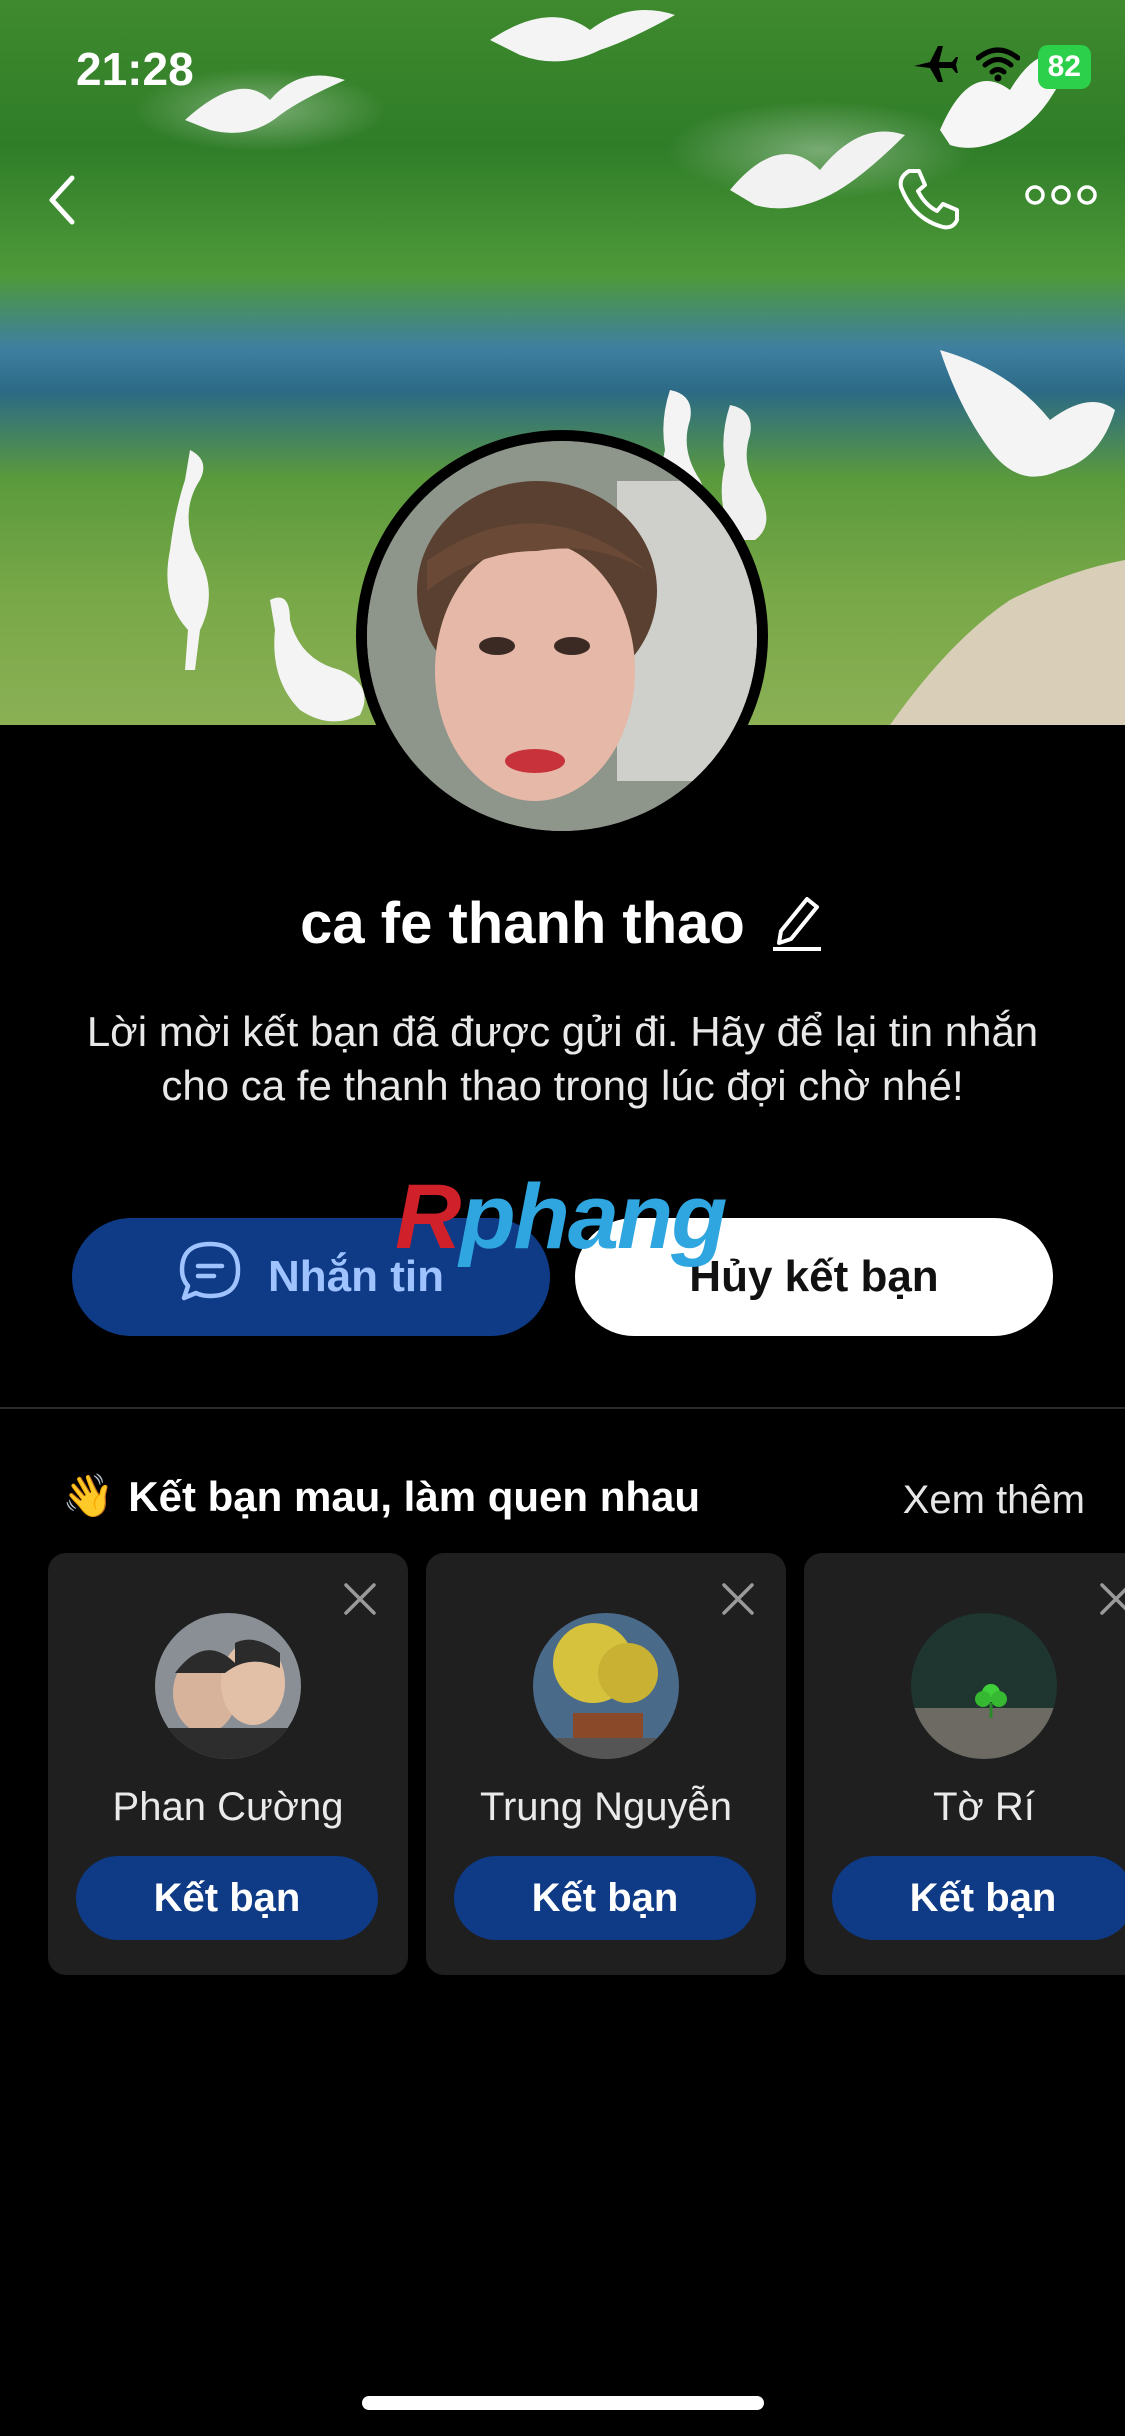 The width and height of the screenshot is (1125, 2436). I want to click on message-button: Nhắn tin, so click(311, 1277).